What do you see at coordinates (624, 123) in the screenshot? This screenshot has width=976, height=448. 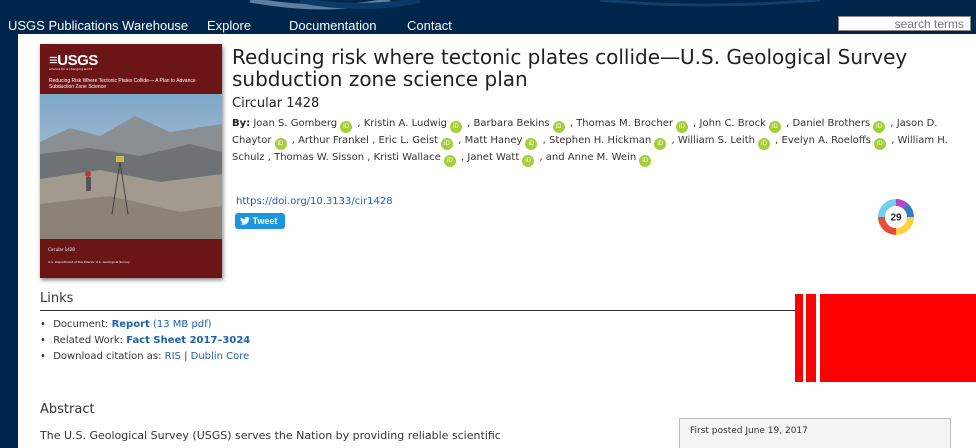 I see `author-name: Thomas M. Brocher` at bounding box center [624, 123].